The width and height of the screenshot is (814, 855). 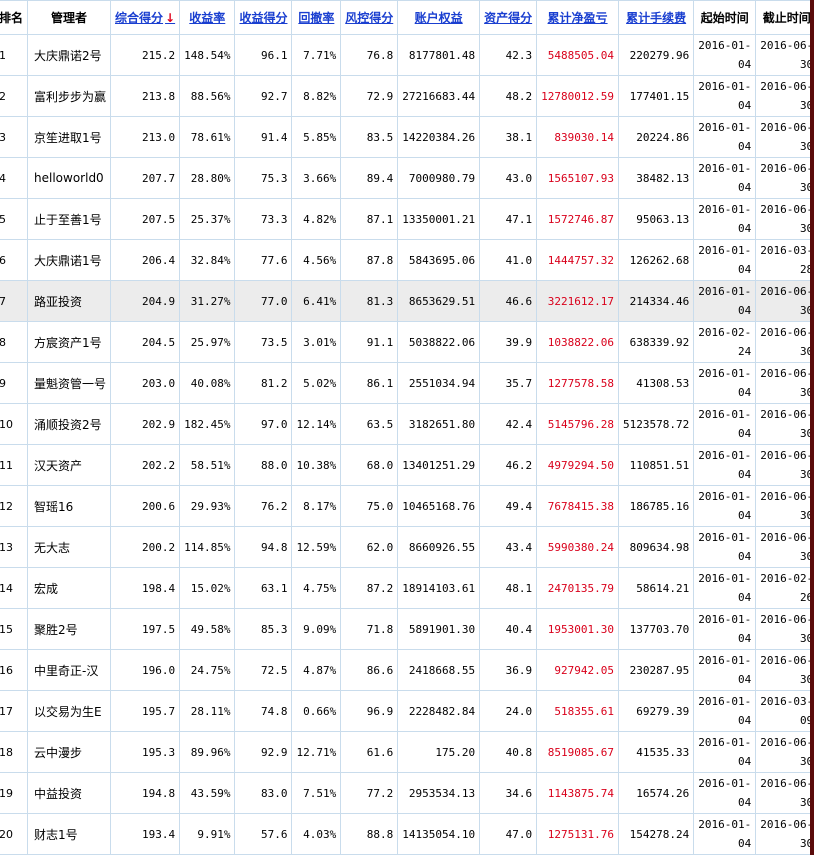 What do you see at coordinates (508, 342) in the screenshot?
I see `asset-score-cell: 39.9` at bounding box center [508, 342].